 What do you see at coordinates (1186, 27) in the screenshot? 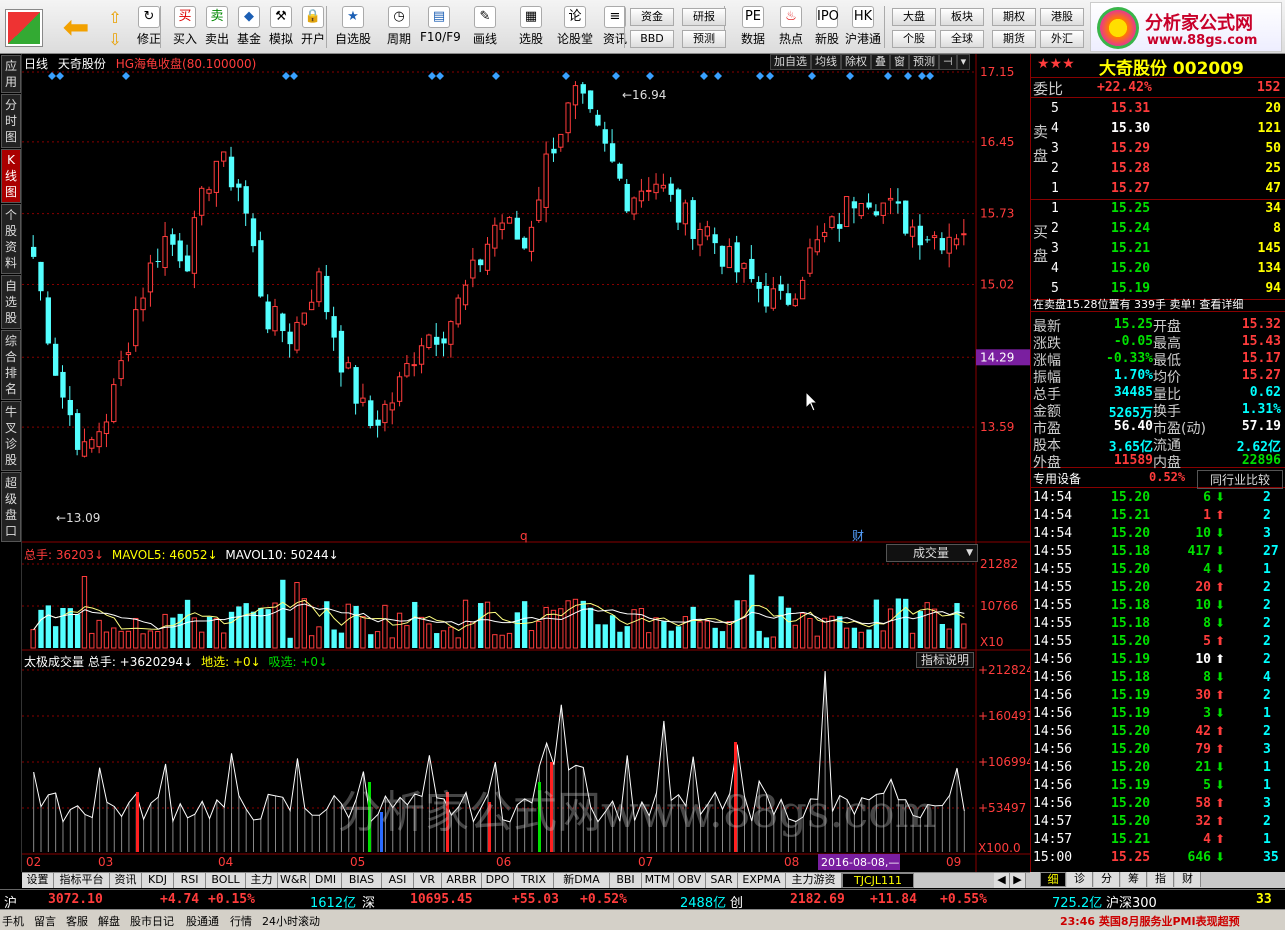
I see `logo: 分析家公式网 www.88gs.com` at bounding box center [1186, 27].